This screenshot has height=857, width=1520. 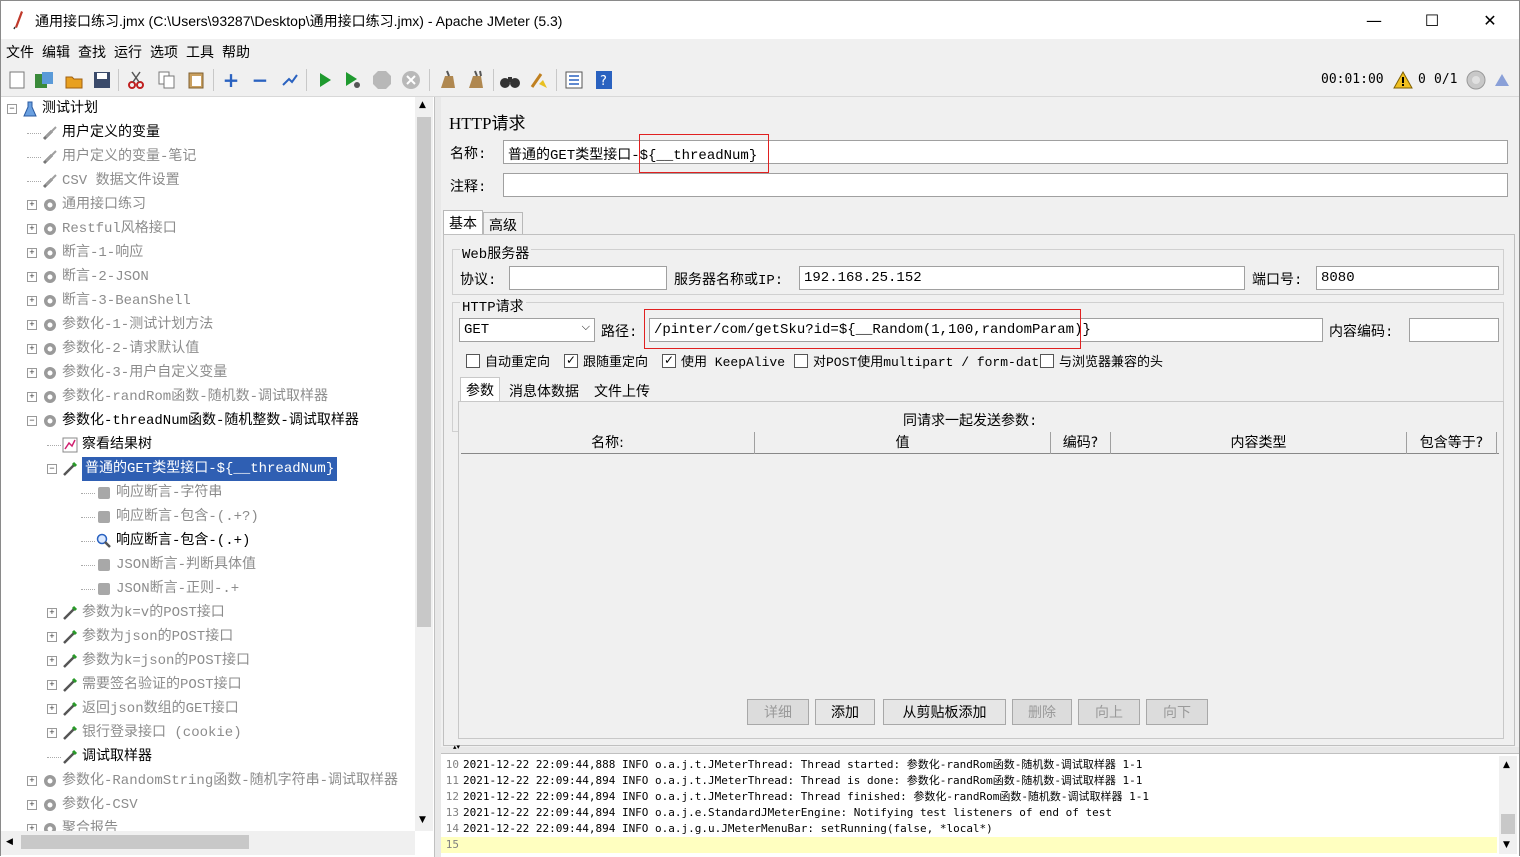 What do you see at coordinates (1022, 278) in the screenshot?
I see `server-field: 192.168.25.152` at bounding box center [1022, 278].